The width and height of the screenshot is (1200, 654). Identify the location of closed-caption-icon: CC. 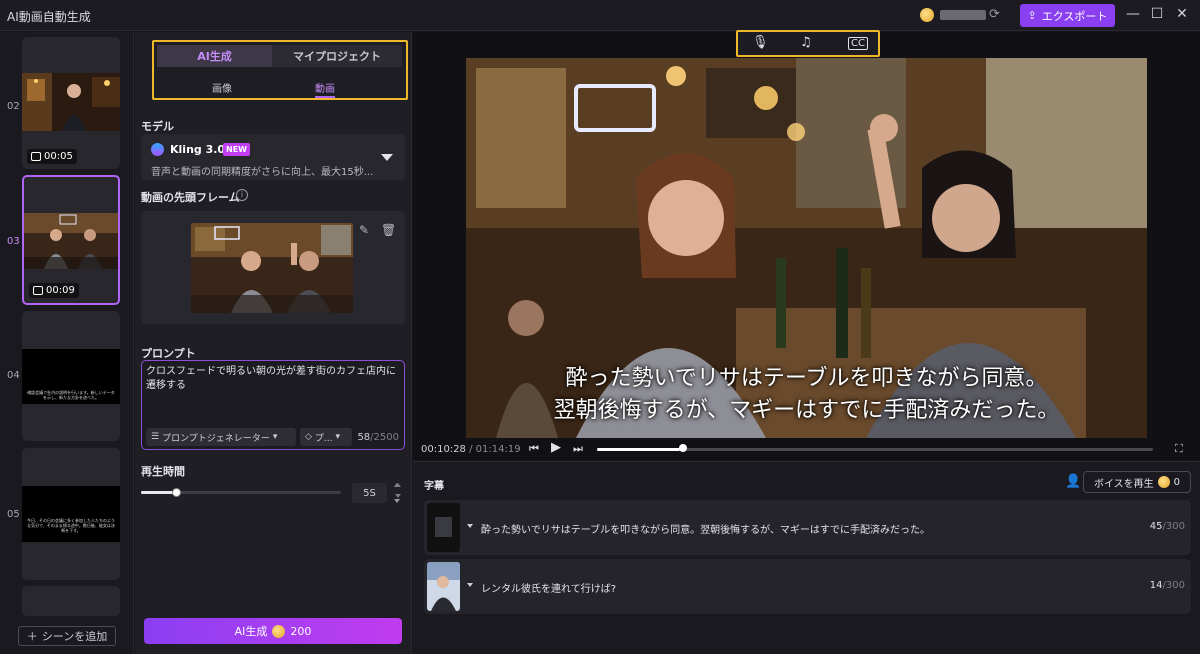
(858, 43).